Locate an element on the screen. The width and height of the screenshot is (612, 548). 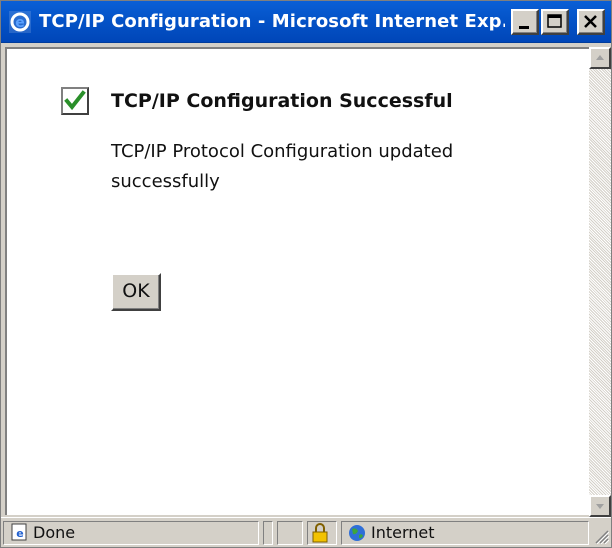
maximize-icon is located at coordinates (554, 21).